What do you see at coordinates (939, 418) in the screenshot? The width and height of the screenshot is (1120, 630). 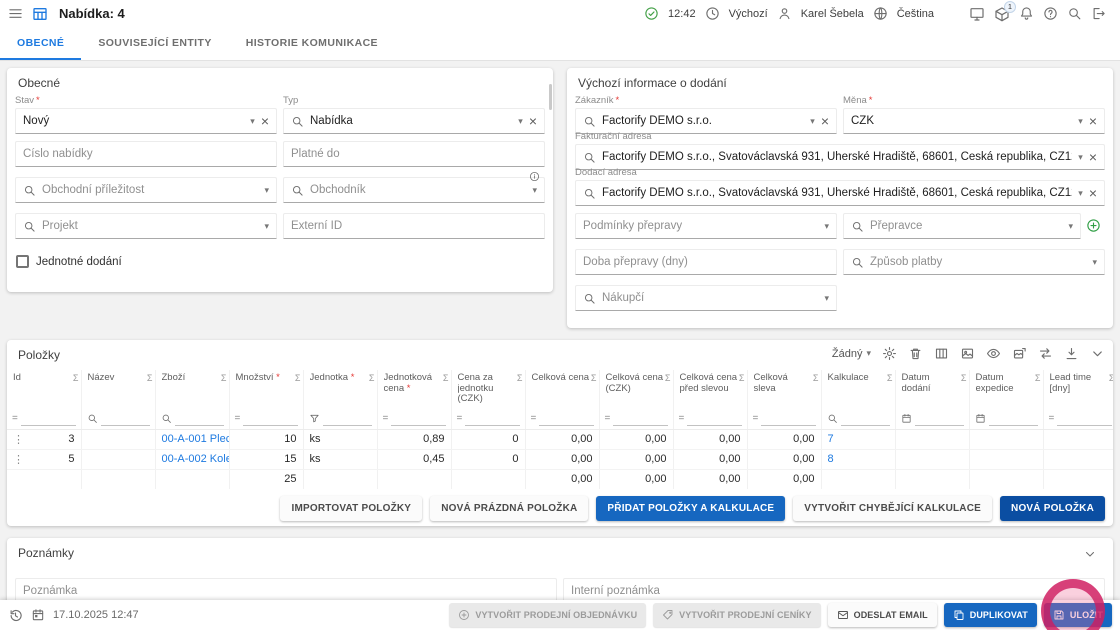 I see `filter-input-datum-dodani` at bounding box center [939, 418].